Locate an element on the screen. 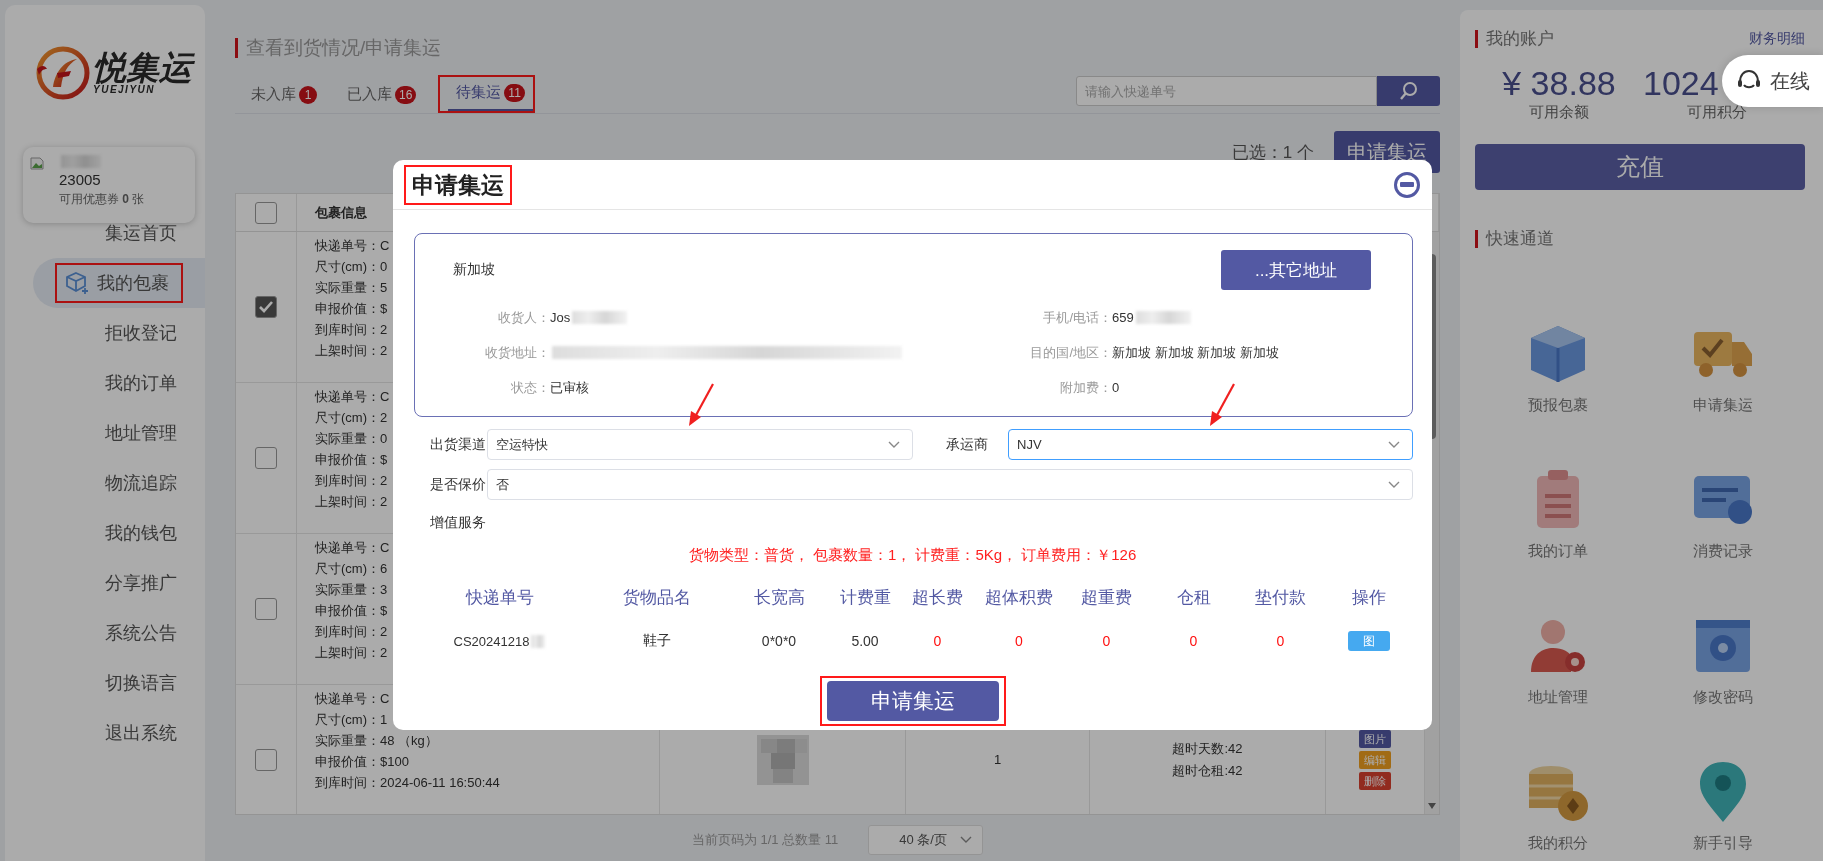  nav-item: 分享推广 is located at coordinates (141, 583).